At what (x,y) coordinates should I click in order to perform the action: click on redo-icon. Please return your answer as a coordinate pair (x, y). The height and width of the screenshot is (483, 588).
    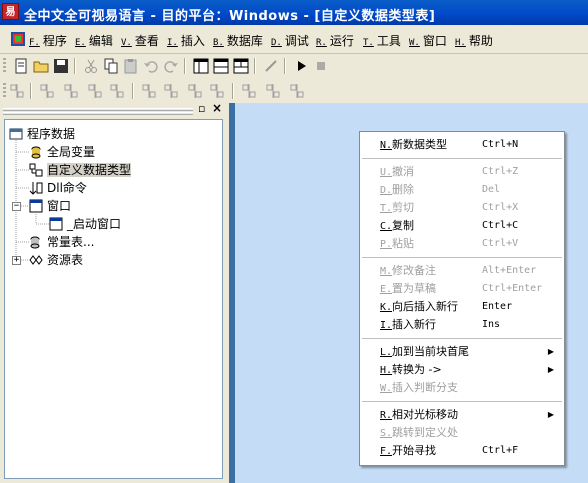
    Looking at the image, I should click on (171, 66).